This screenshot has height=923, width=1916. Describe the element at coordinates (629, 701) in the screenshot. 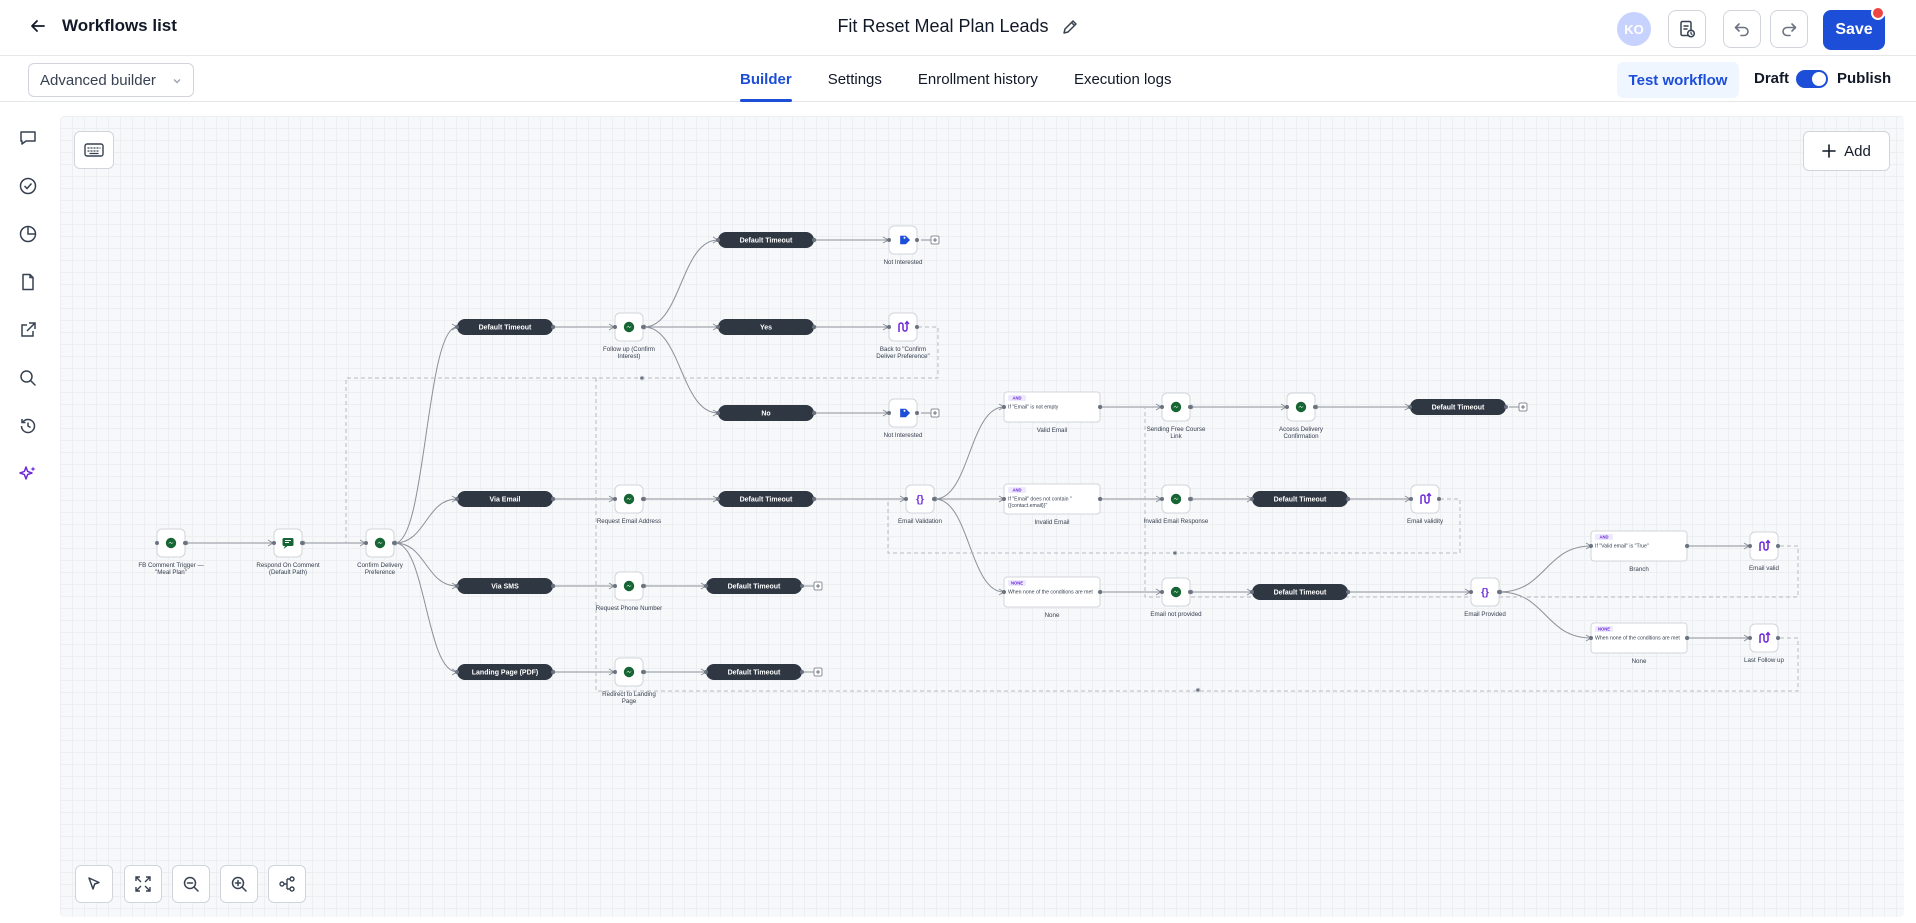

I see `node-label-line2: Page` at that location.